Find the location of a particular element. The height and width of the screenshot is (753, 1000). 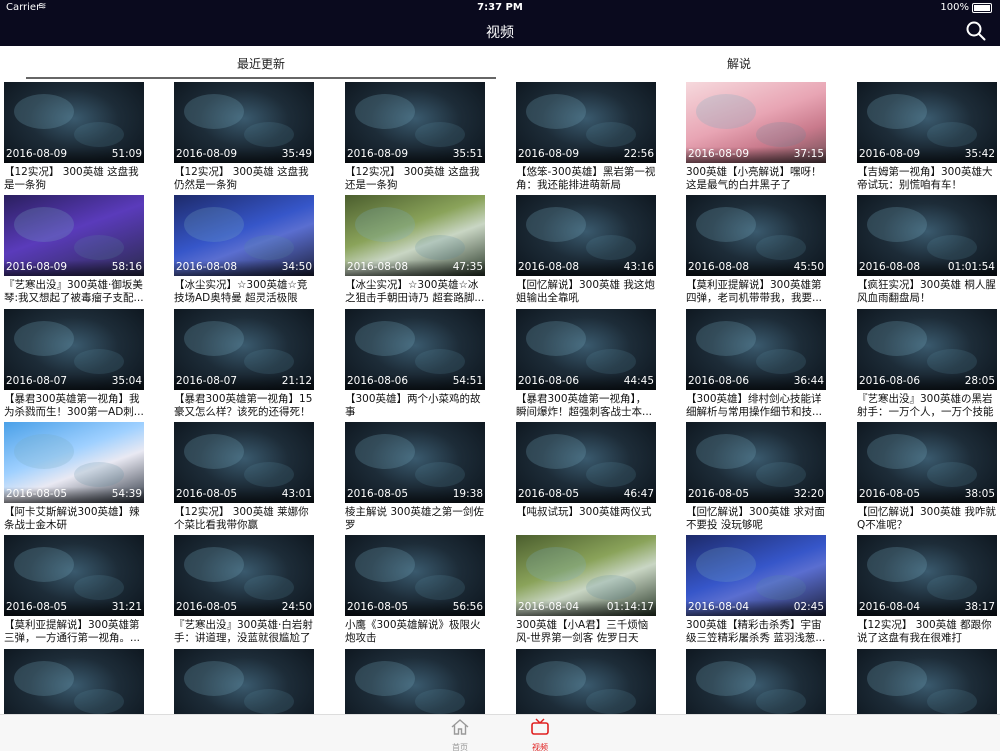

video-card: 2016-08-09 35:42 【吉姆第一视角】300英雄大帝试玩：别慌咱有车！ is located at coordinates (927, 137).